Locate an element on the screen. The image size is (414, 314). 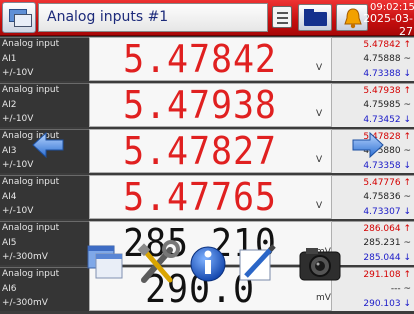
channel-info: Analog input AI4 +/-10V is located at coordinates (44, 197).